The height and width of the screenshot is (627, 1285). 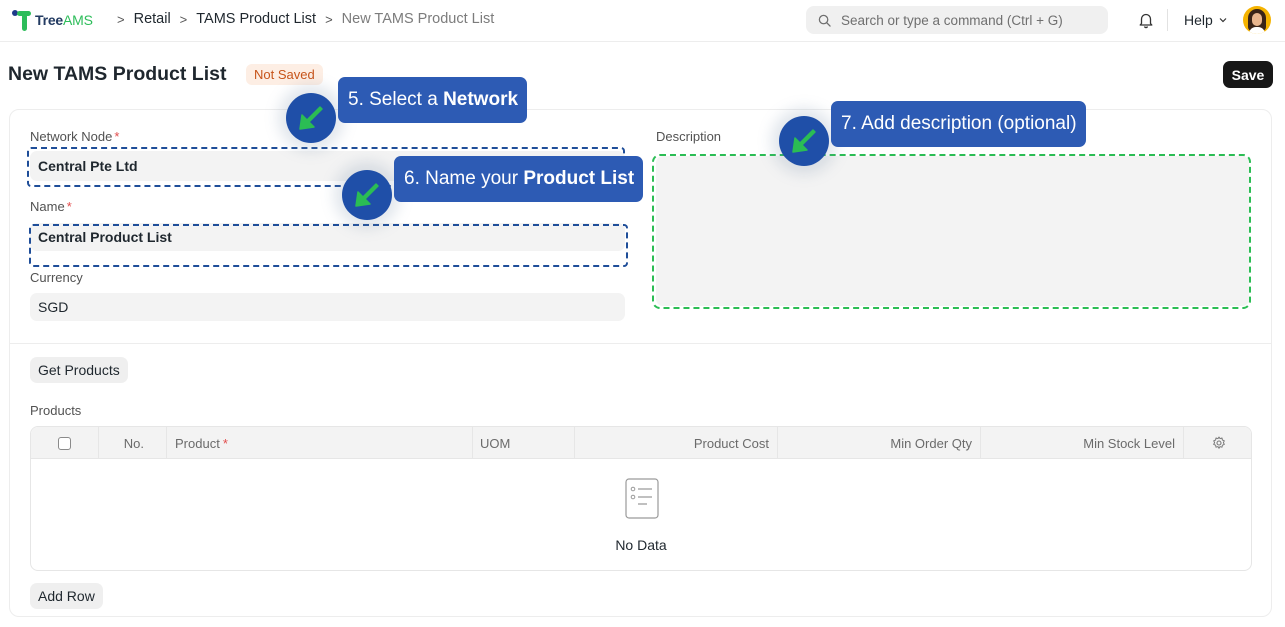 I want to click on section-divider, so click(x=640, y=343).